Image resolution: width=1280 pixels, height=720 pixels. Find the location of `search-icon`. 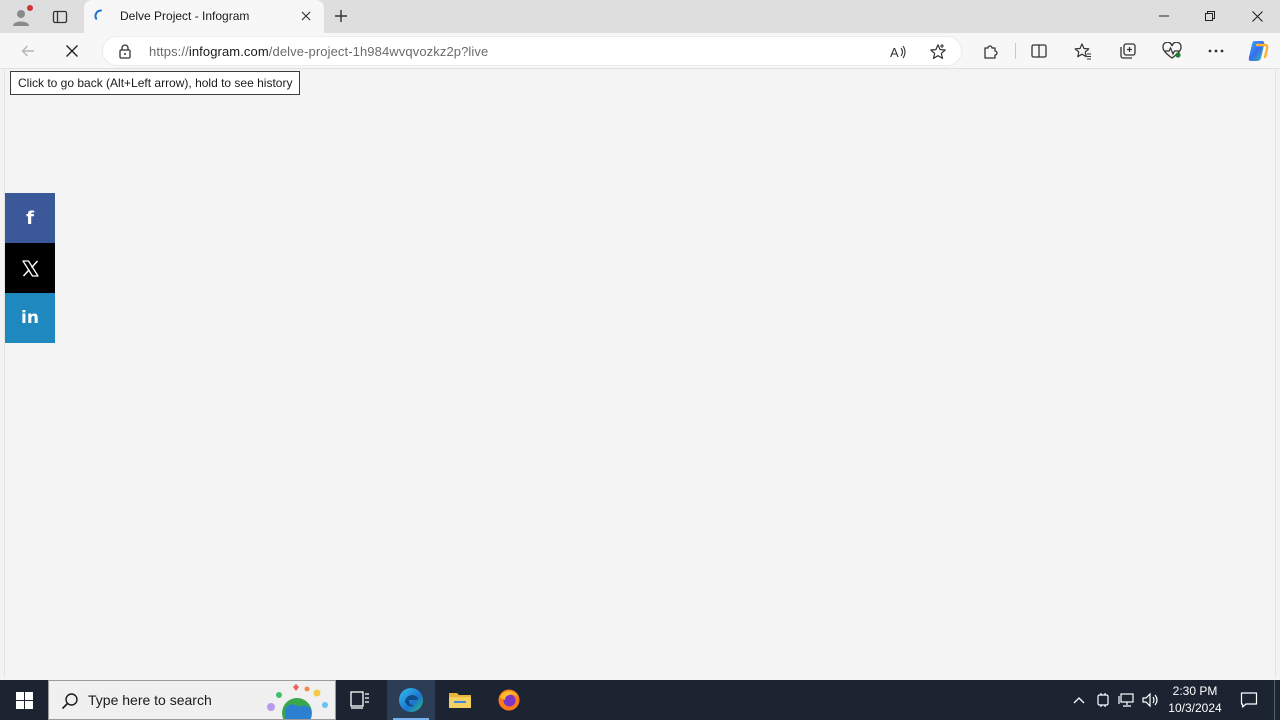

search-icon is located at coordinates (69, 701).